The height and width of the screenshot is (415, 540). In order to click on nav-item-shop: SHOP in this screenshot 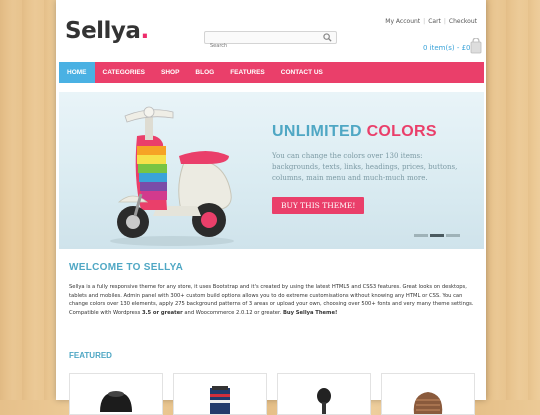, I will do `click(170, 72)`.